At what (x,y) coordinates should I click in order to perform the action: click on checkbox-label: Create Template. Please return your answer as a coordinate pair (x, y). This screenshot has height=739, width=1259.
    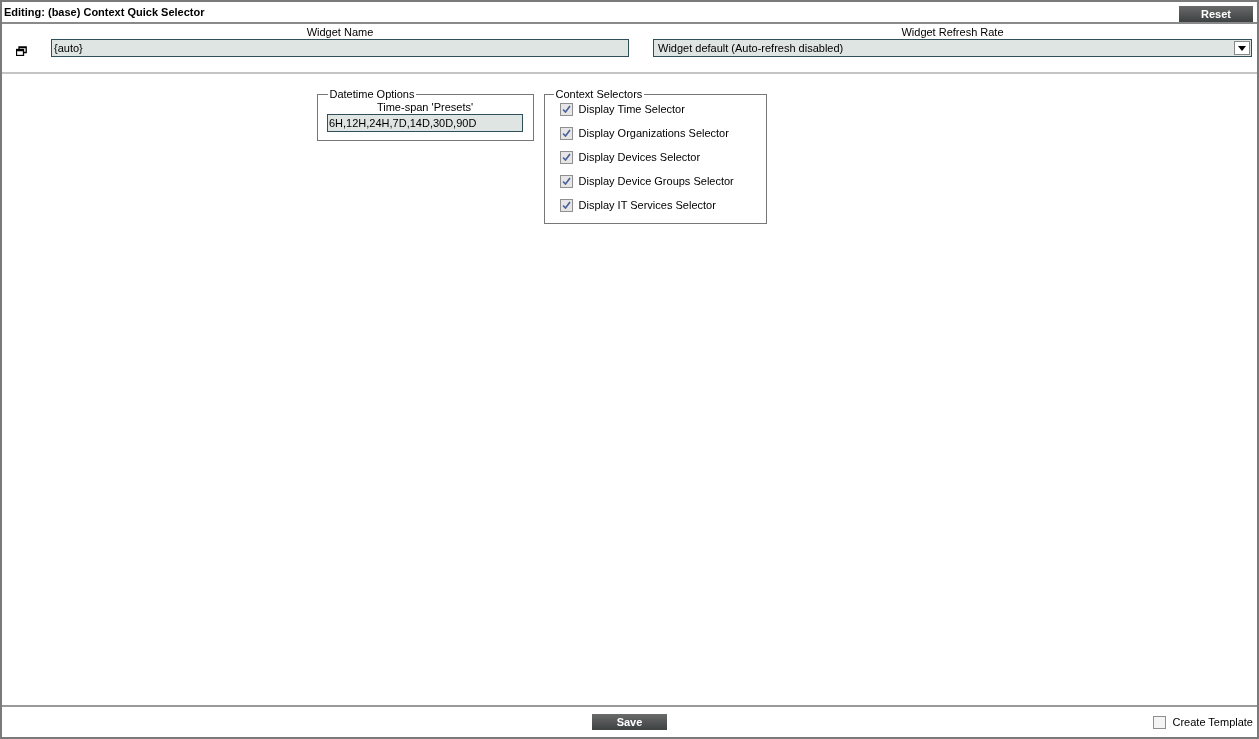
    Looking at the image, I should click on (1212, 722).